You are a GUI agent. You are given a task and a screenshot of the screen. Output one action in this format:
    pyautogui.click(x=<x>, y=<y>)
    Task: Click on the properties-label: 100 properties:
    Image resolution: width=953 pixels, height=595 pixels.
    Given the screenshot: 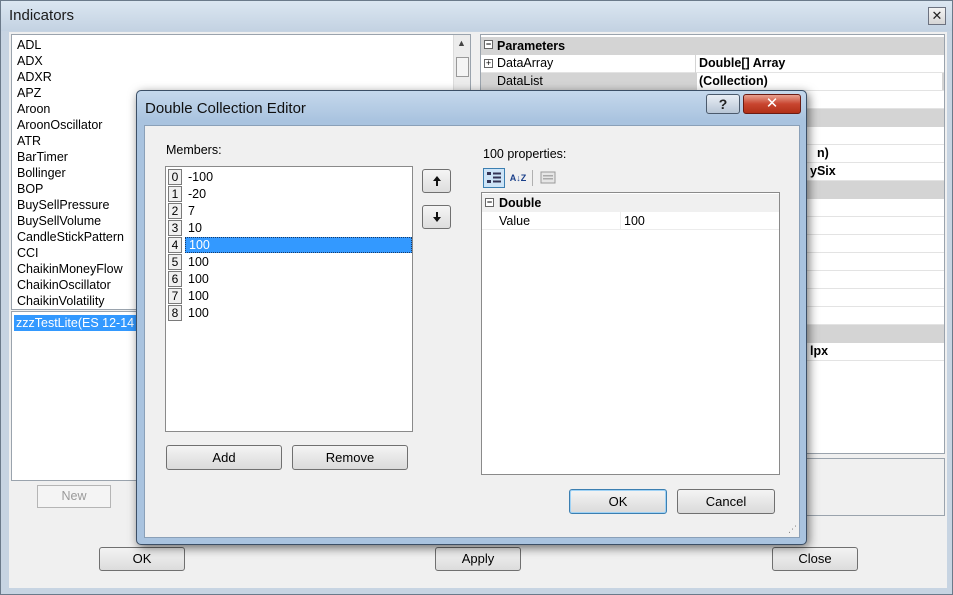 What is the action you would take?
    pyautogui.click(x=525, y=154)
    